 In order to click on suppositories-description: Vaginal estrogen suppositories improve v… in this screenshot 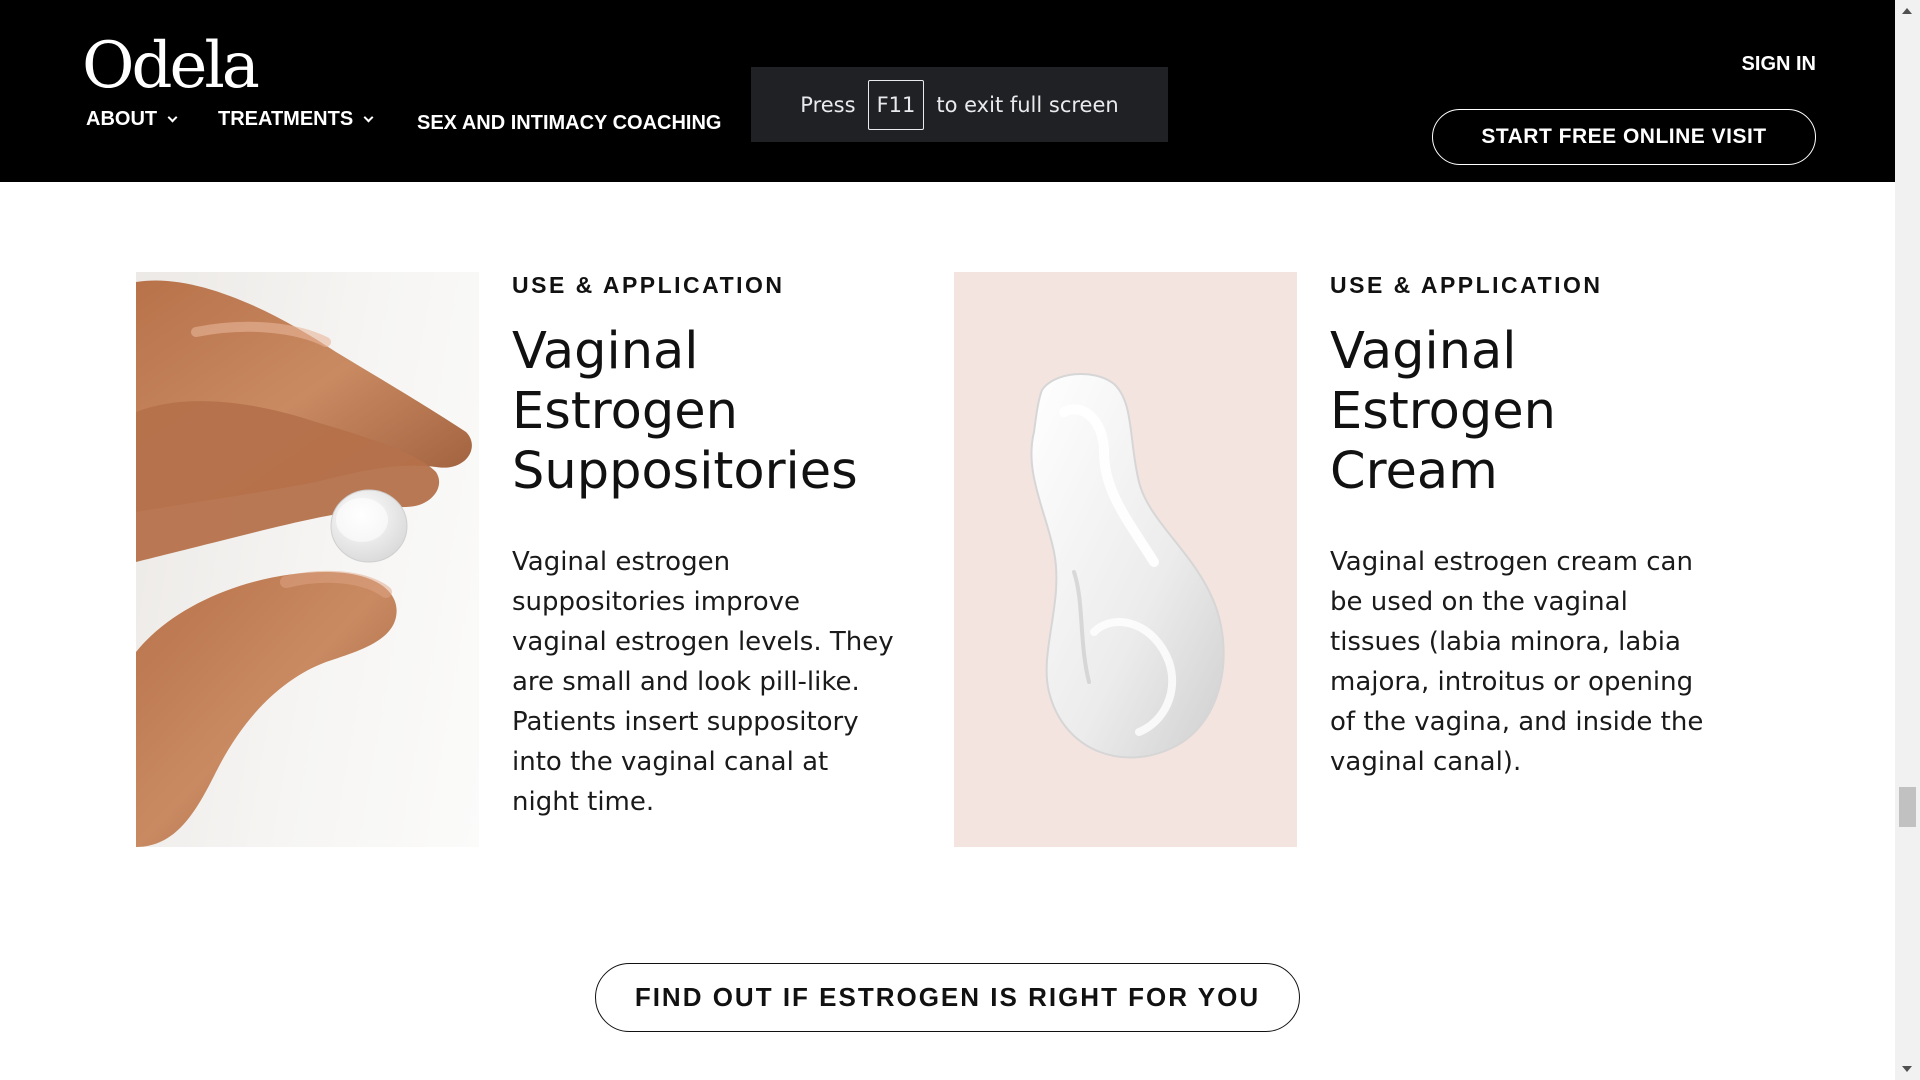, I will do `click(703, 682)`.